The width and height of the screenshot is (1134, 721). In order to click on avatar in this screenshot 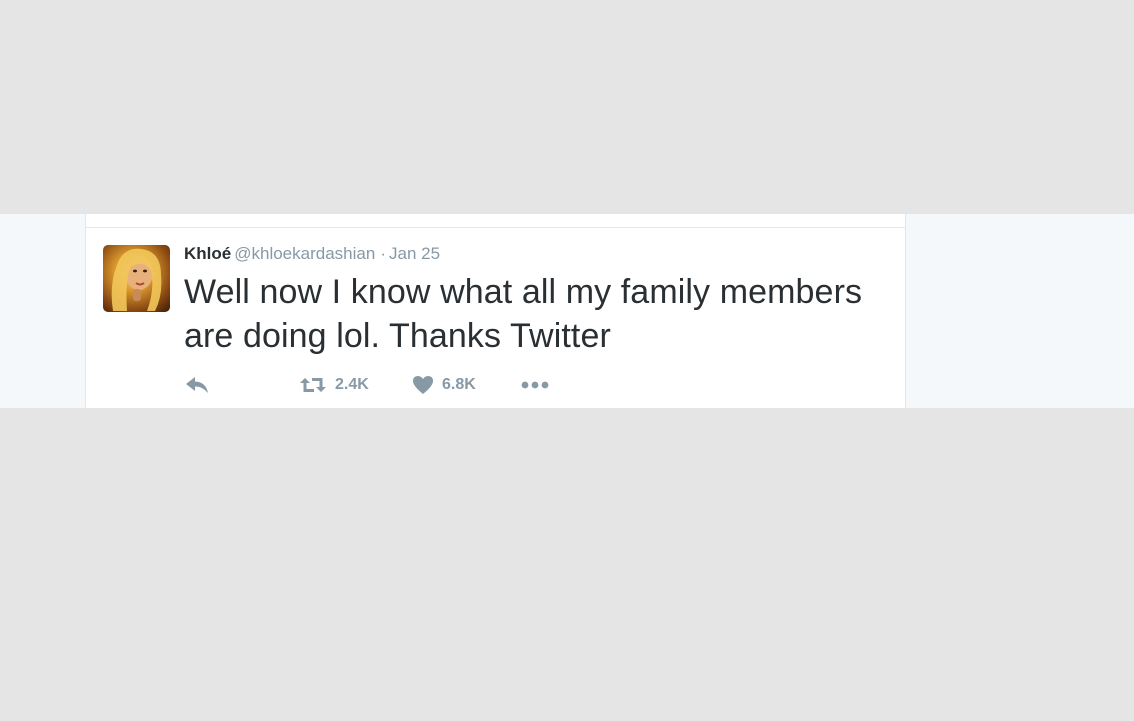, I will do `click(136, 278)`.